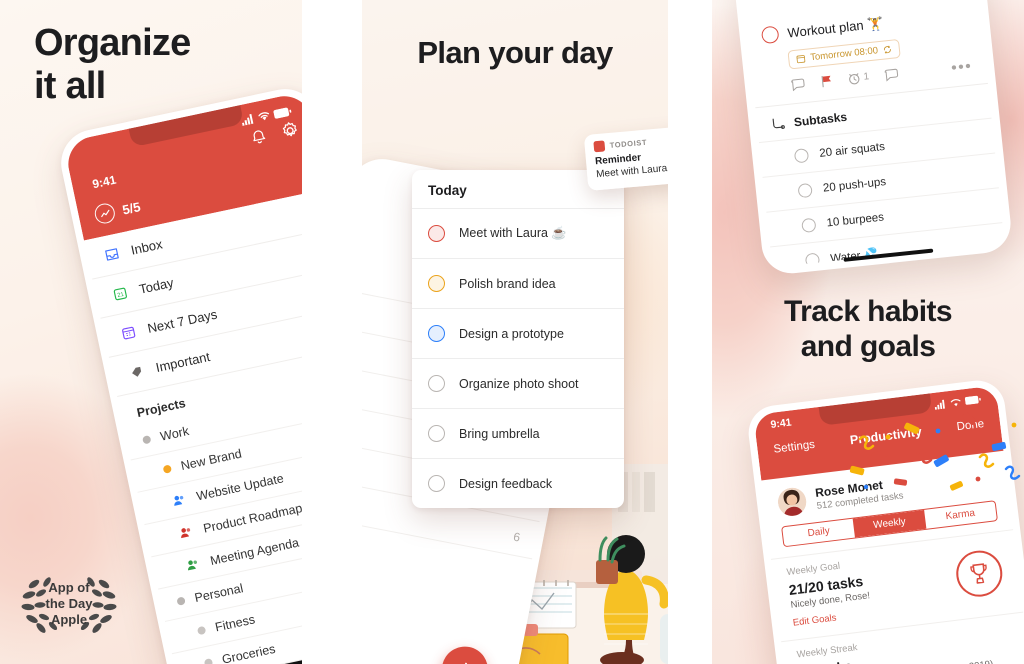 The image size is (1024, 664). What do you see at coordinates (129, 333) in the screenshot?
I see `calendar-week-icon` at bounding box center [129, 333].